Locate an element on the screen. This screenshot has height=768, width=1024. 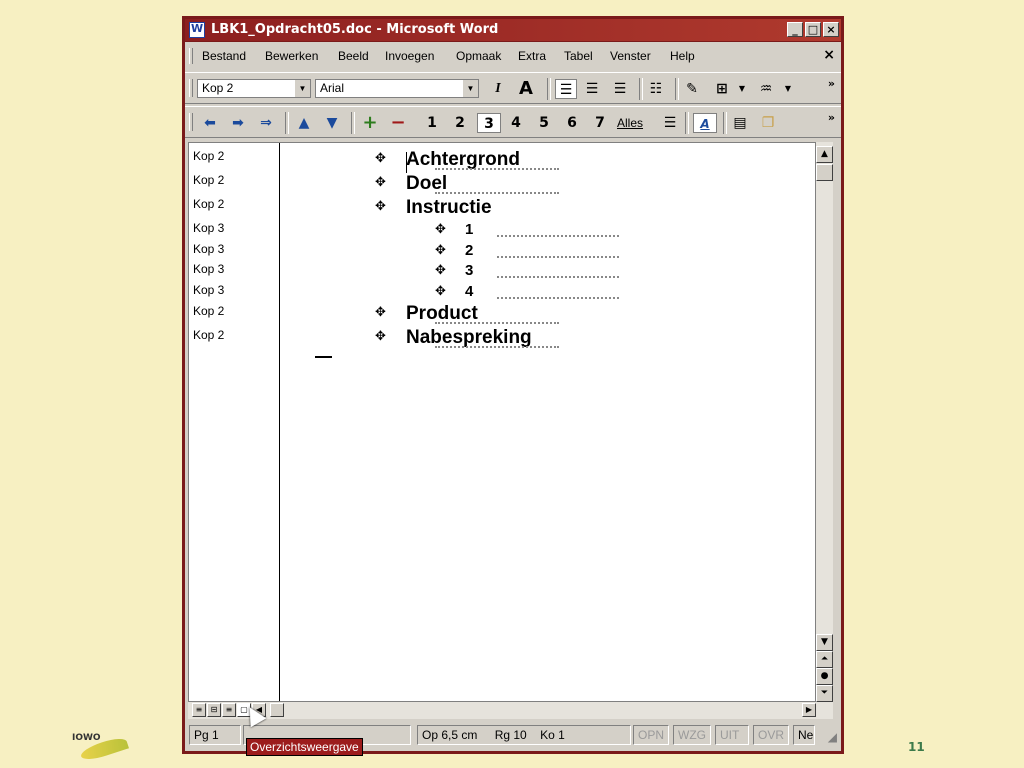
promote-icon: ⬅ is located at coordinates (210, 123).